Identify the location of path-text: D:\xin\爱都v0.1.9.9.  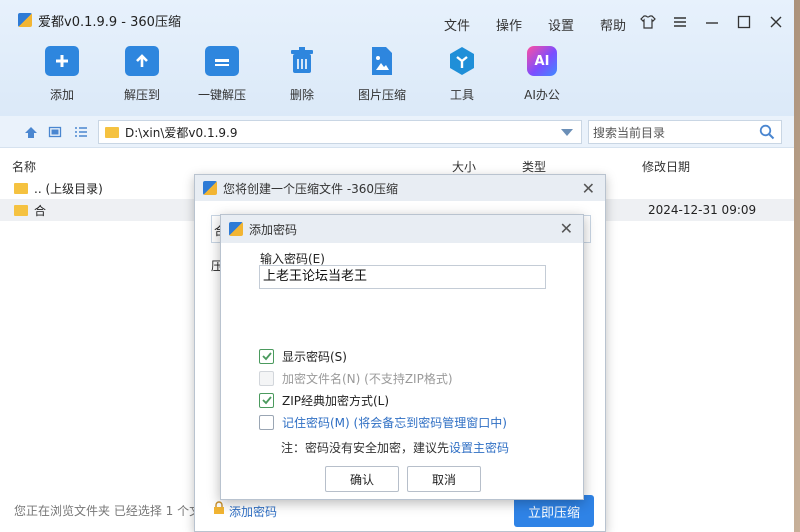
(181, 132).